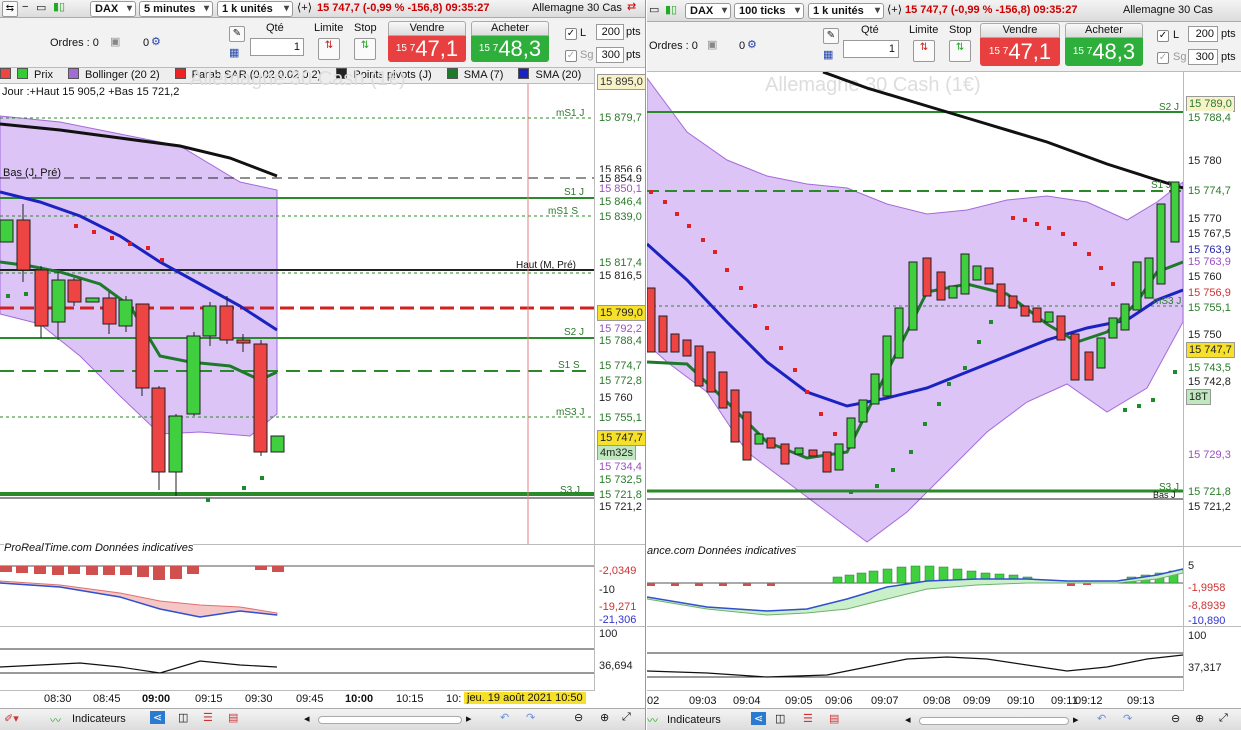  What do you see at coordinates (1209, 293) in the screenshot?
I see `price-tag: 15 756,9` at bounding box center [1209, 293].